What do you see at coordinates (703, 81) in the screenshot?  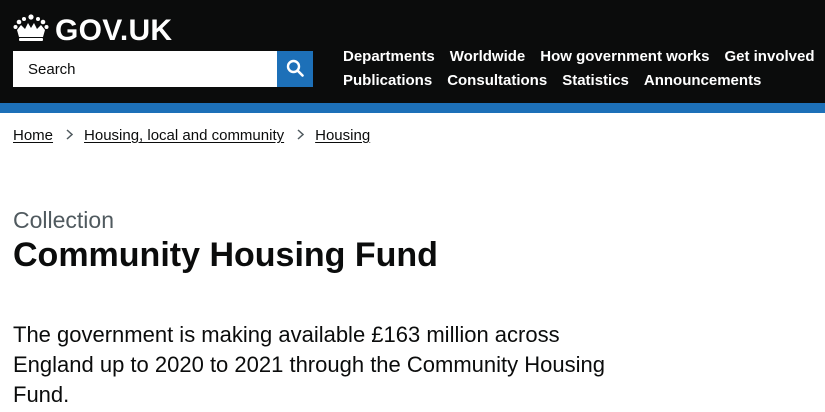 I see `nav-link-announcements: Announcements` at bounding box center [703, 81].